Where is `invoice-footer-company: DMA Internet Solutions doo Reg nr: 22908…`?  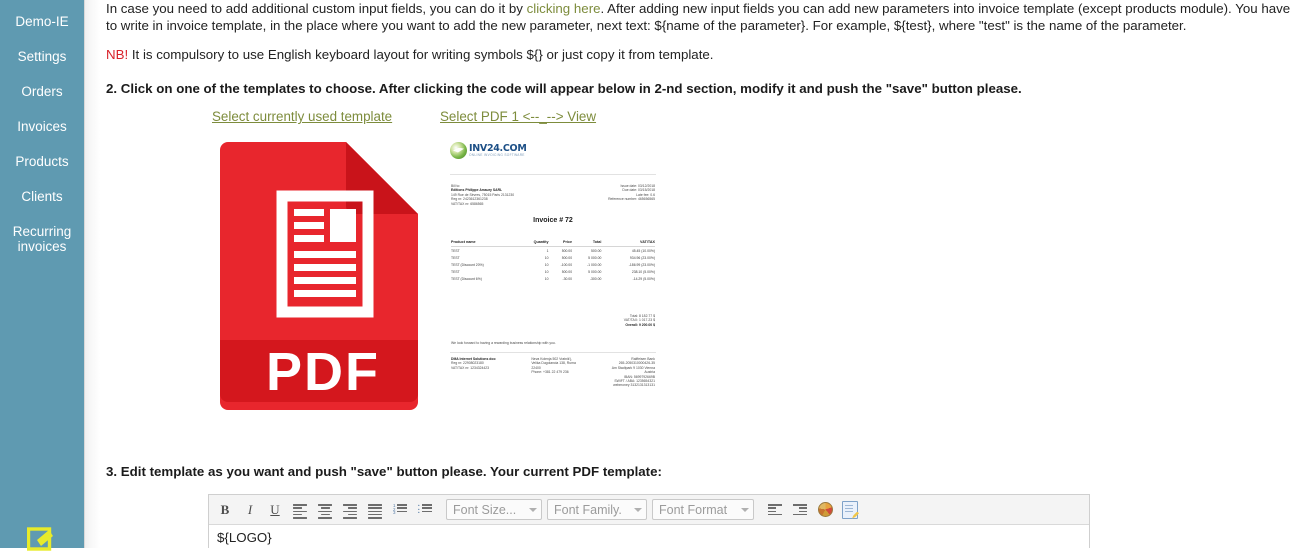
invoice-footer-company: DMA Internet Solutions doo Reg nr: 22908… is located at coordinates (473, 372).